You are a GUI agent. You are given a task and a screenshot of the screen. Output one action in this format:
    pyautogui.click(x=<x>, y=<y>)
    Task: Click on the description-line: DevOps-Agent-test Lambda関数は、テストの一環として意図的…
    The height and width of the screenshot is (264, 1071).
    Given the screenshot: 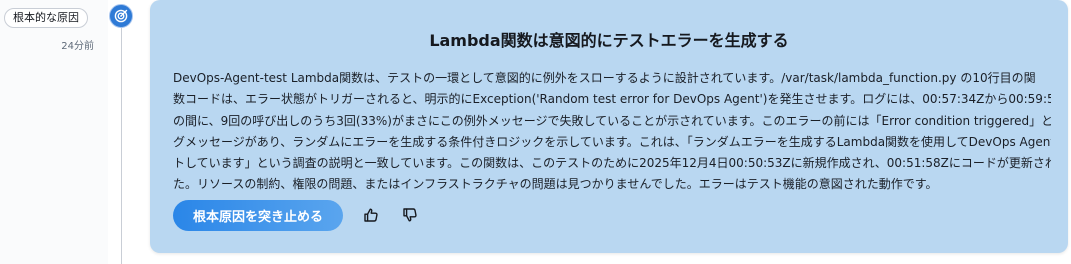 What is the action you would take?
    pyautogui.click(x=604, y=78)
    